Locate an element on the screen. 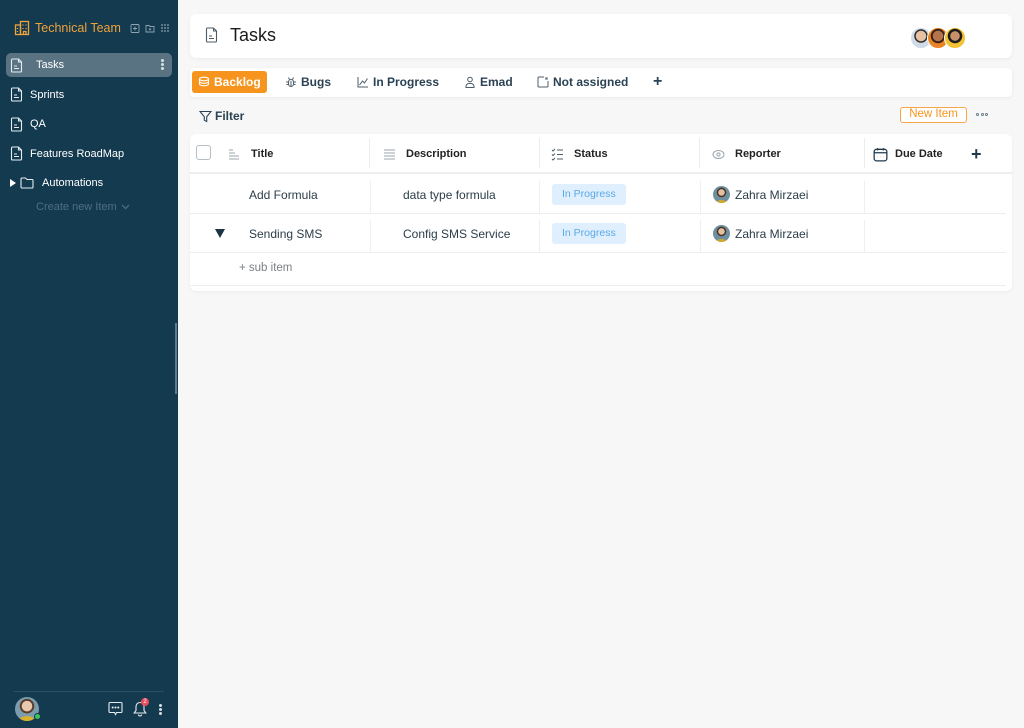 The height and width of the screenshot is (728, 1024). team-header: Technical Team is located at coordinates (92, 28).